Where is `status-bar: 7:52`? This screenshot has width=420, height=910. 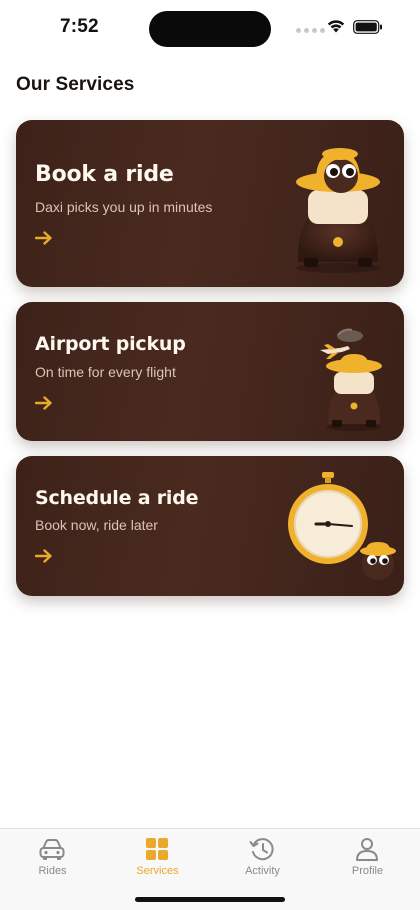 status-bar: 7:52 is located at coordinates (210, 29).